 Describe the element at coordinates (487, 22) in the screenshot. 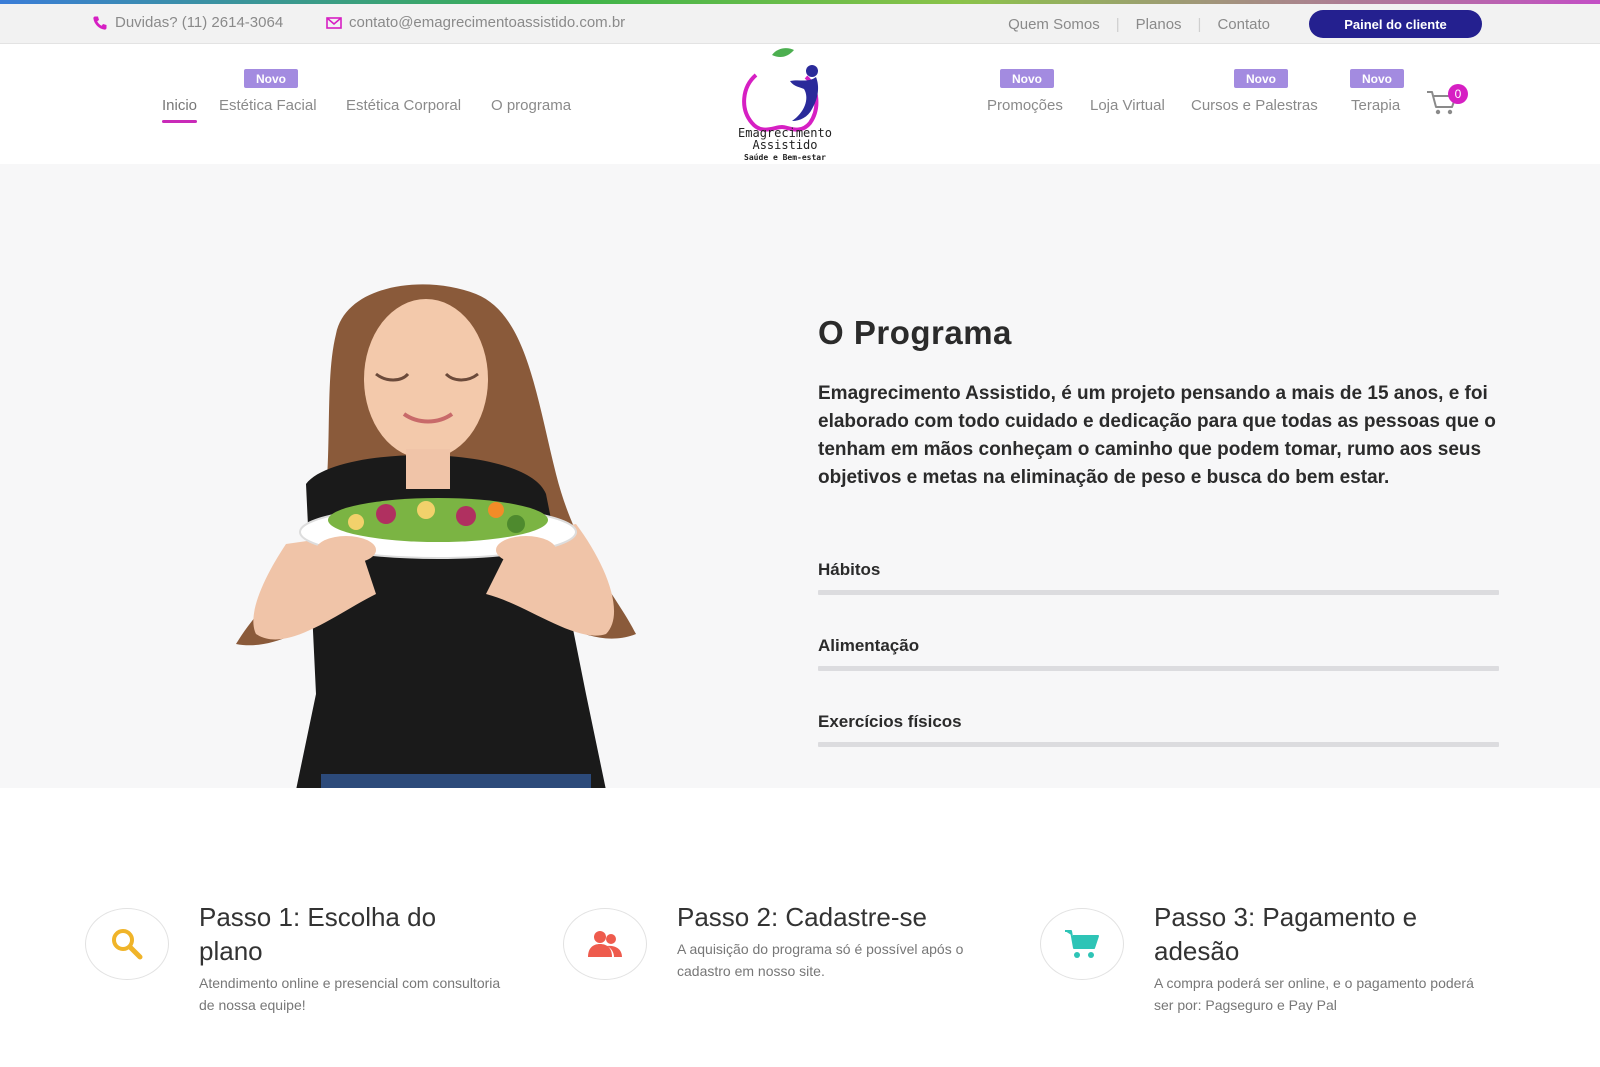

I see `email-text: contato@emagrecimentoassistido.com.br` at that location.